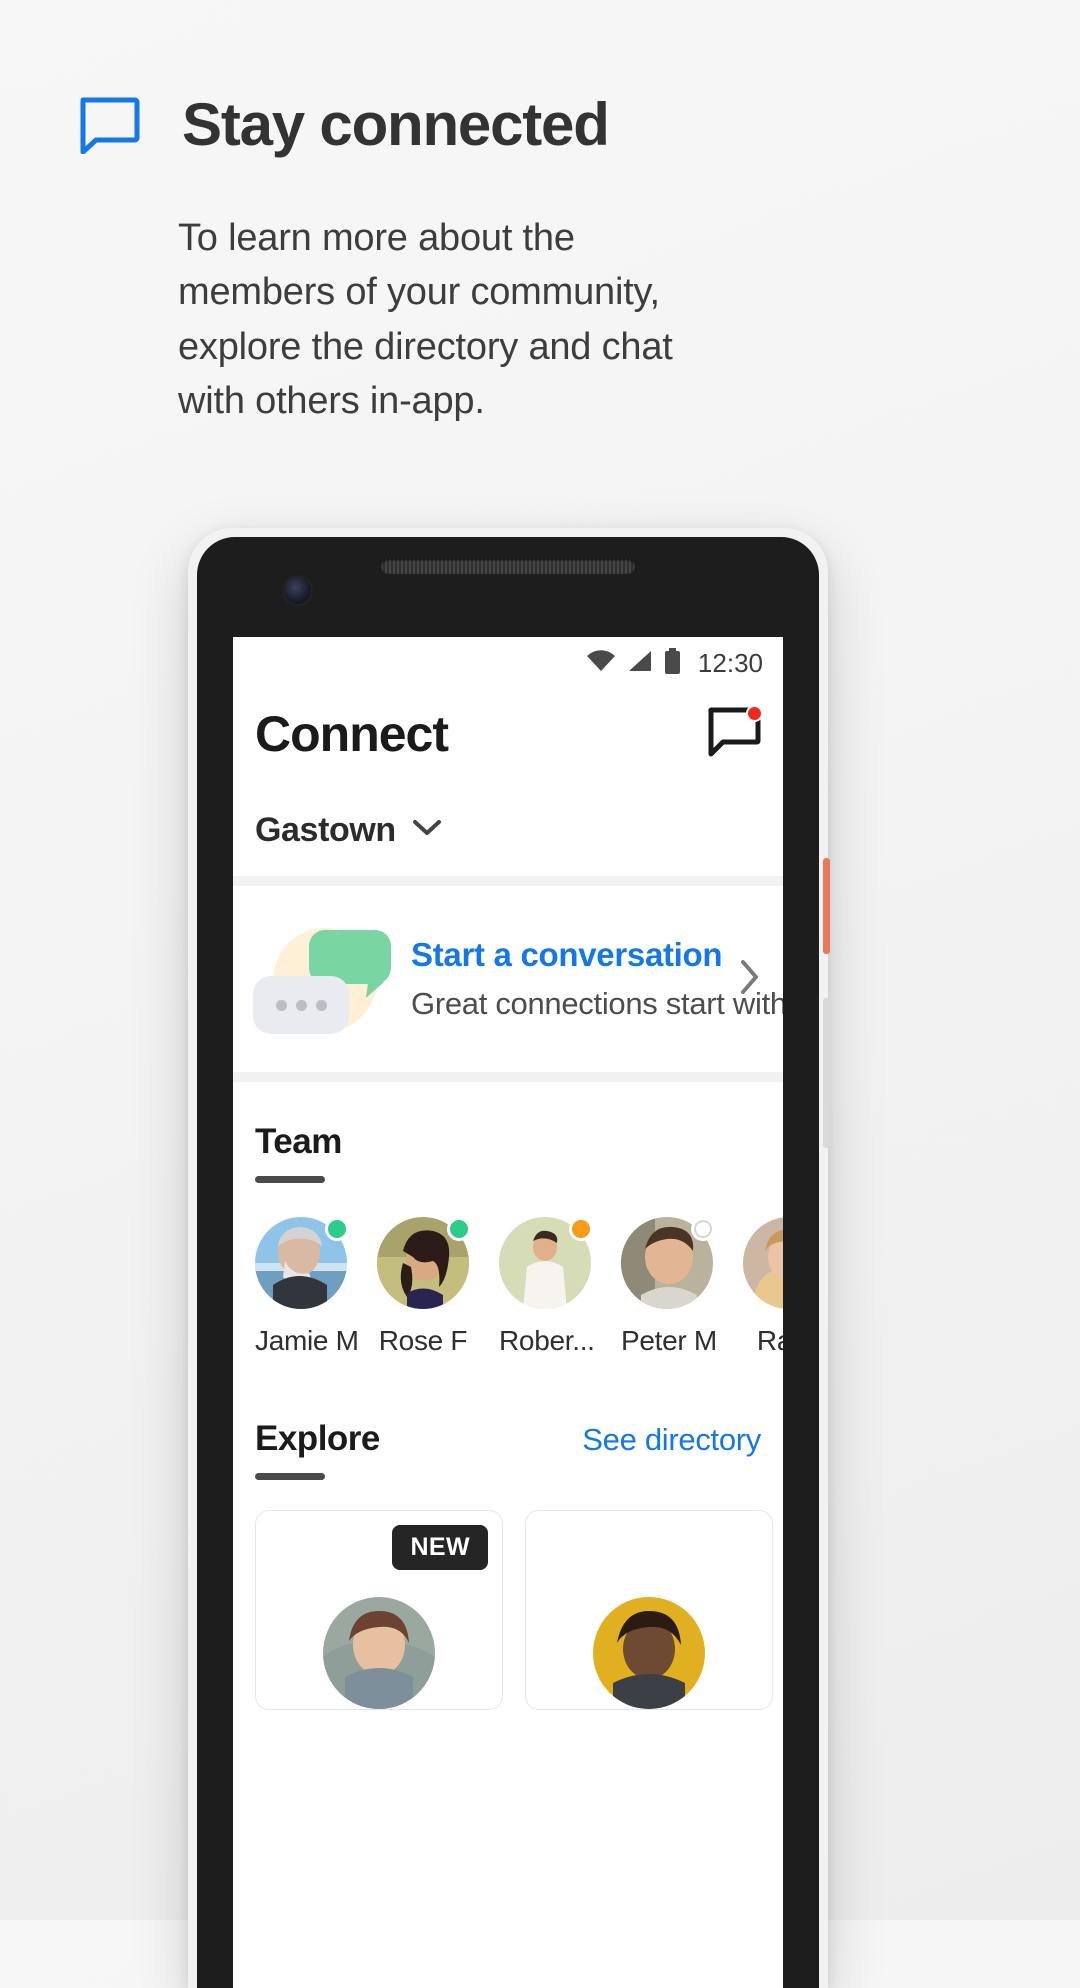  I want to click on section-divider, so click(508, 881).